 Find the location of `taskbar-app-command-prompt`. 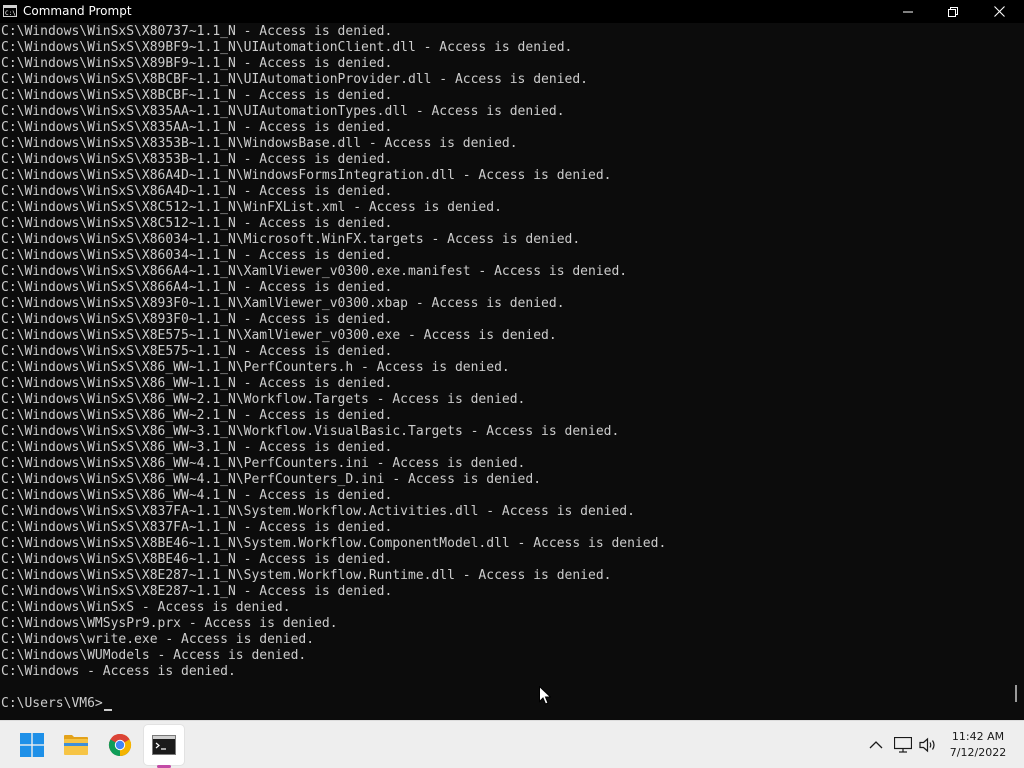

taskbar-app-command-prompt is located at coordinates (164, 745).